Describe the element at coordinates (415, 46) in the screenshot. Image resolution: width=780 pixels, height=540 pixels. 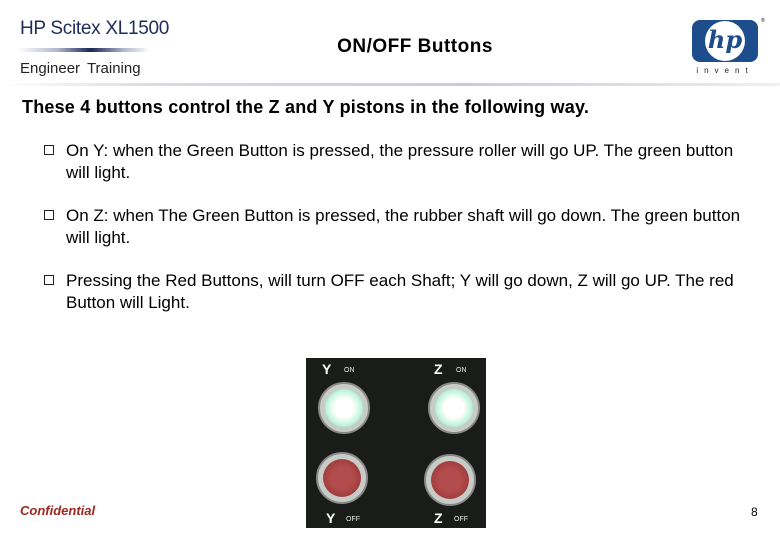
I see `slide-title: ON/OFF Buttons` at that location.